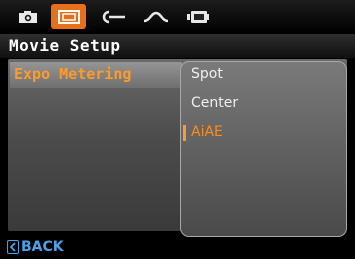 The height and width of the screenshot is (259, 355). Describe the element at coordinates (42, 247) in the screenshot. I see `back-label: BACK` at that location.